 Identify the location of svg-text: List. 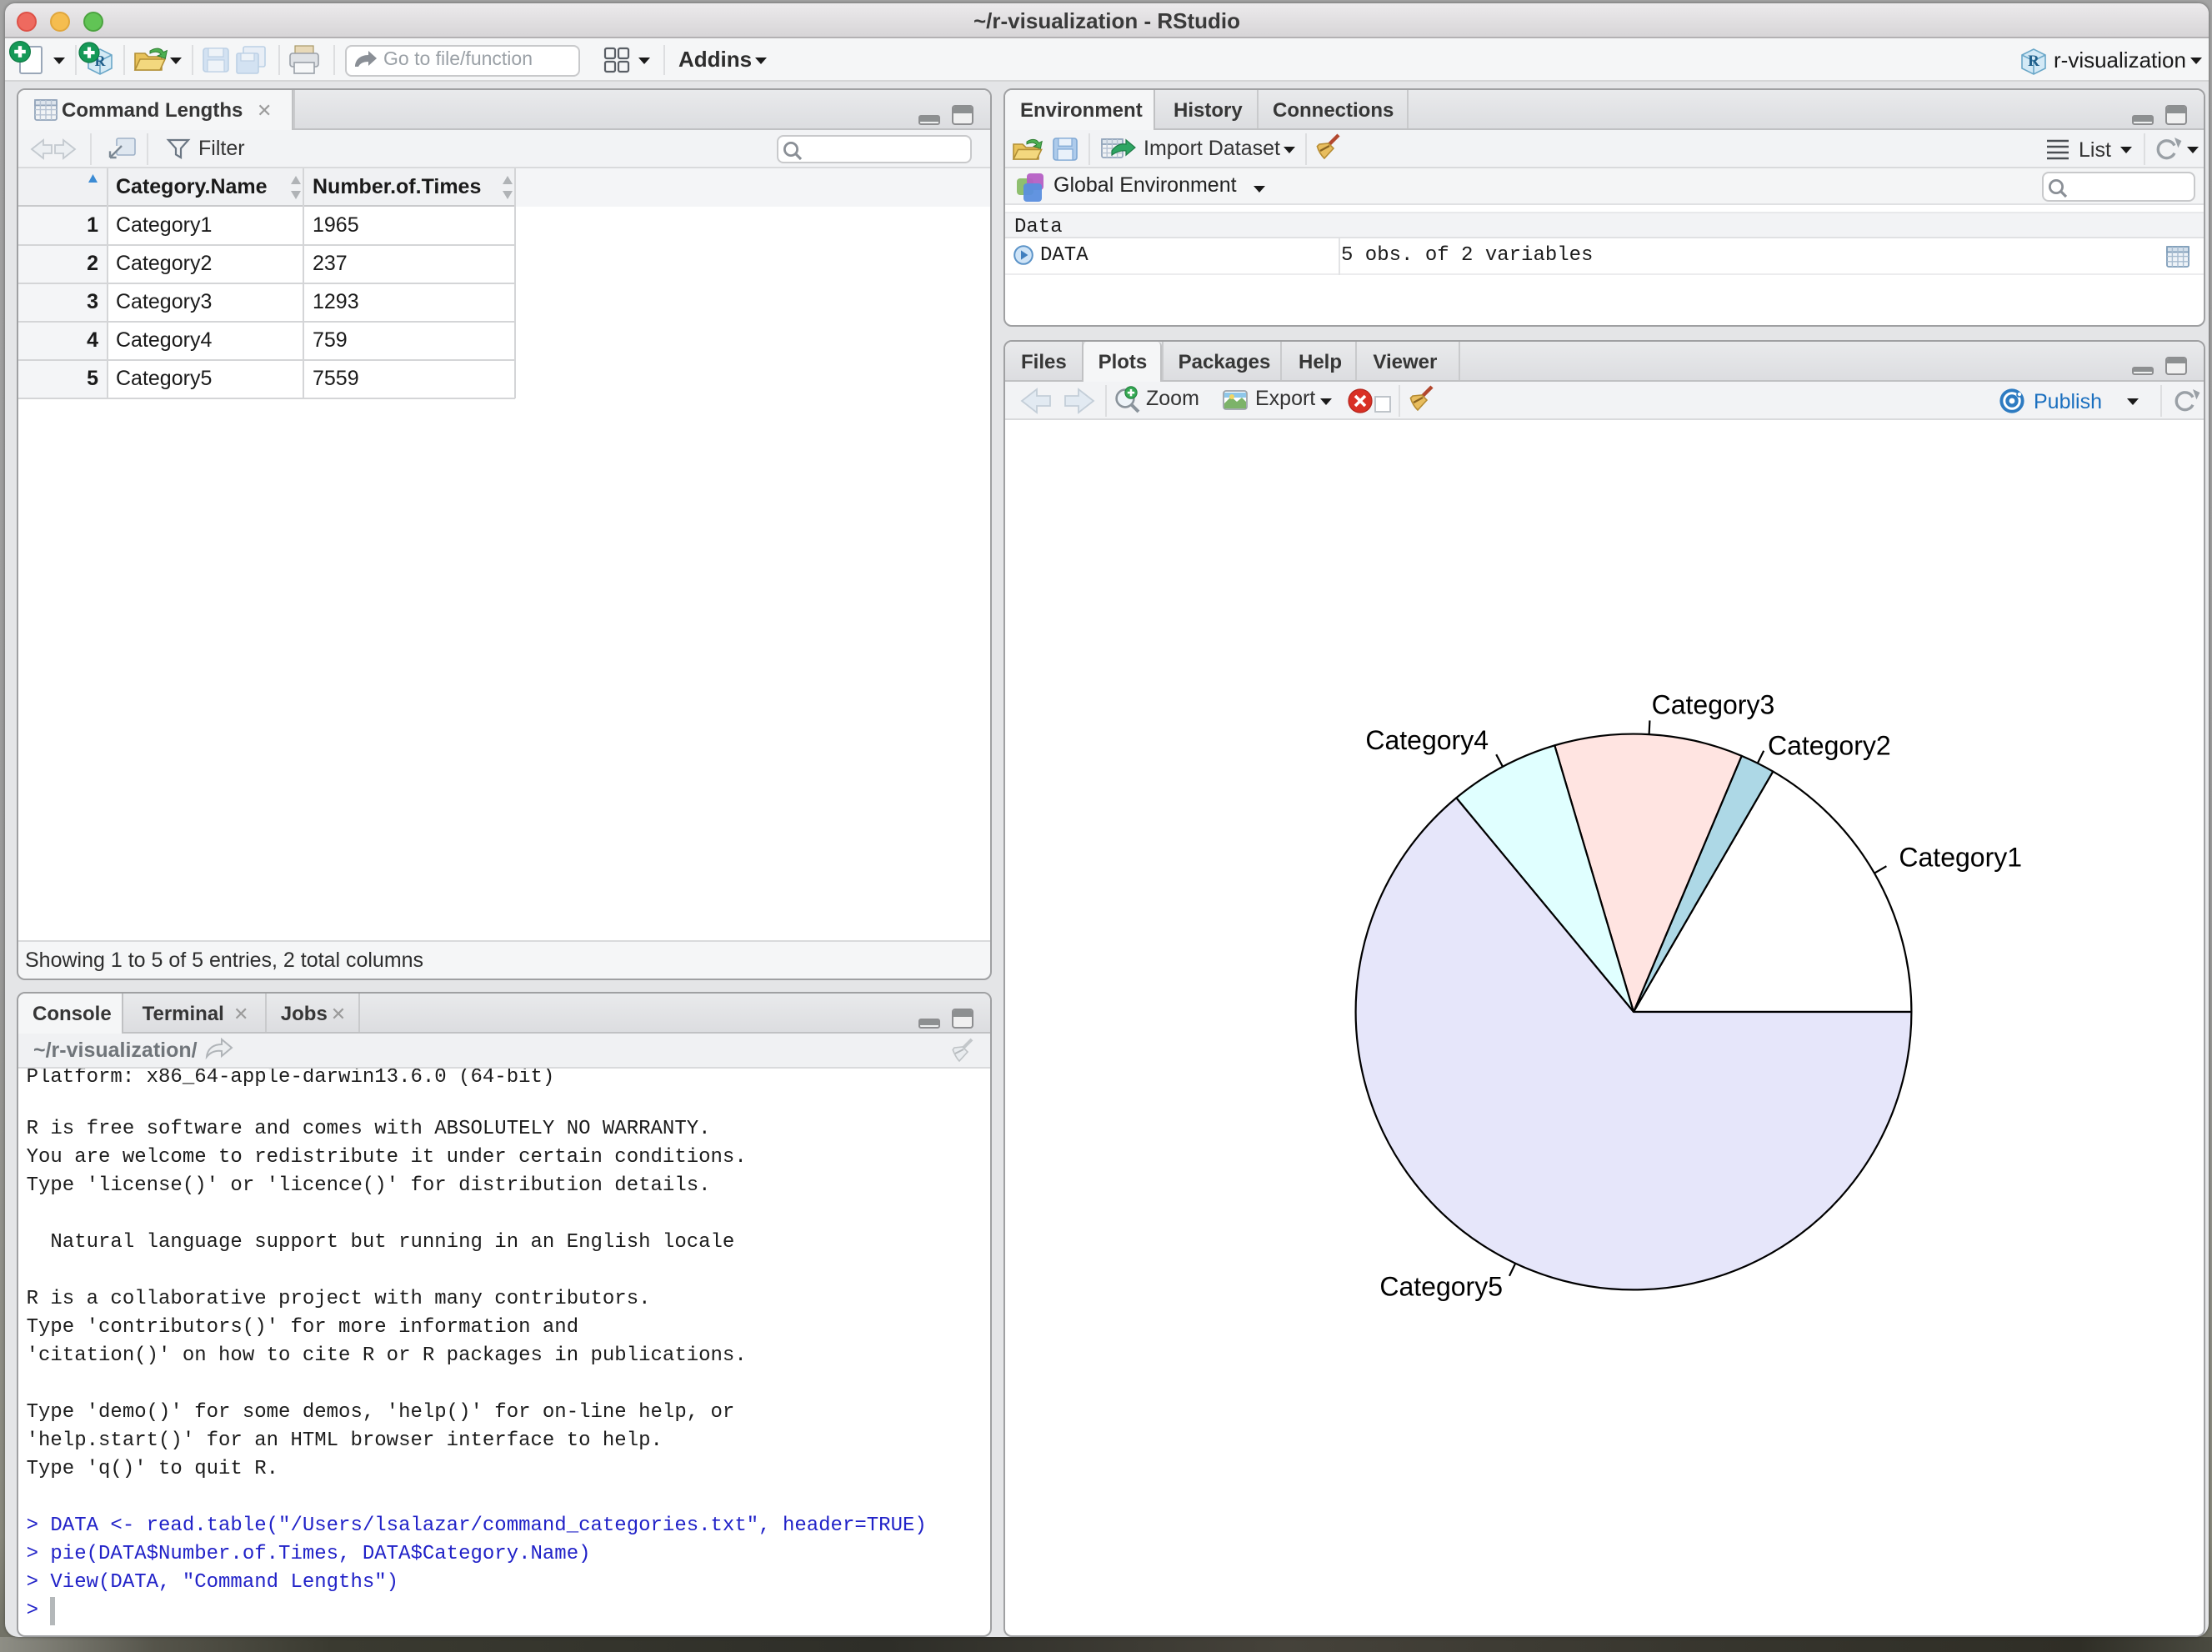
(2095, 150).